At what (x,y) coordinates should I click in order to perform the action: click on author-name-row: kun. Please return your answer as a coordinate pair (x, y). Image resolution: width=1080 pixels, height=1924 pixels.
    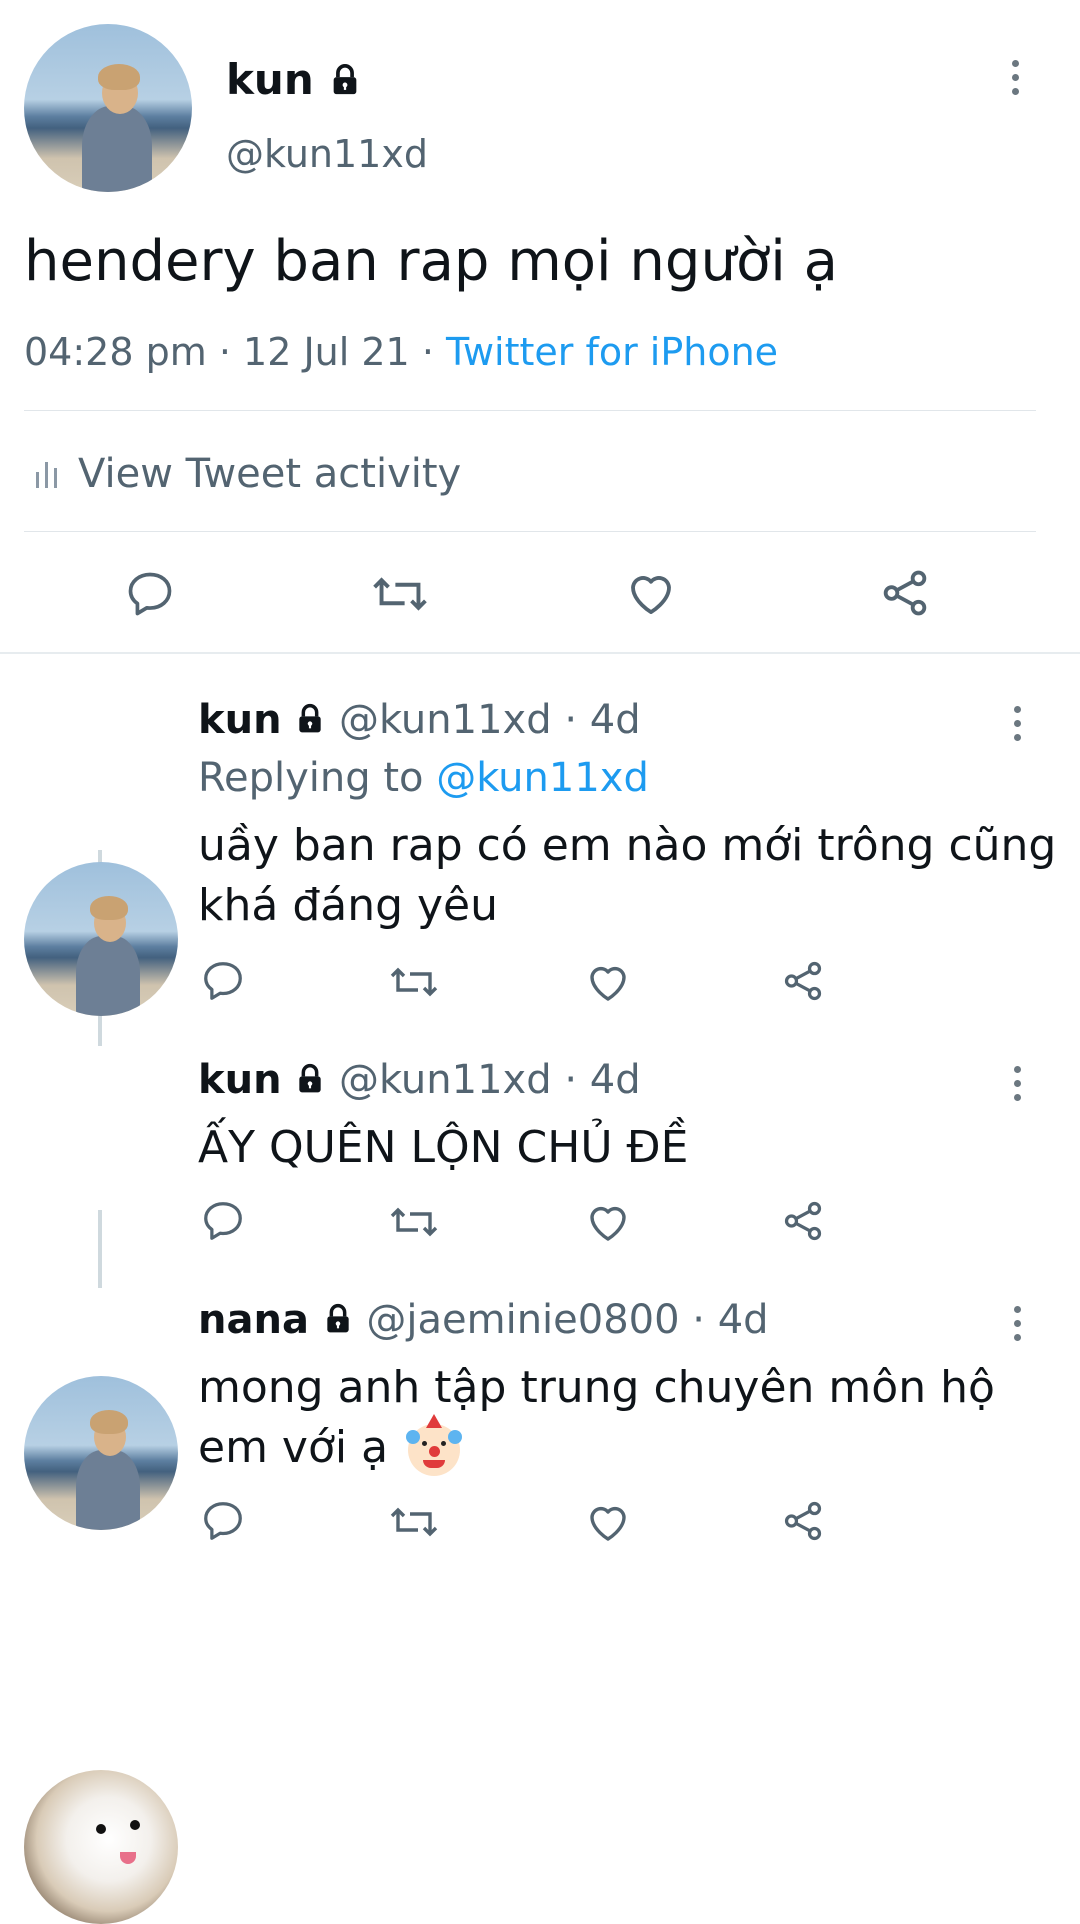
    Looking at the image, I should click on (294, 81).